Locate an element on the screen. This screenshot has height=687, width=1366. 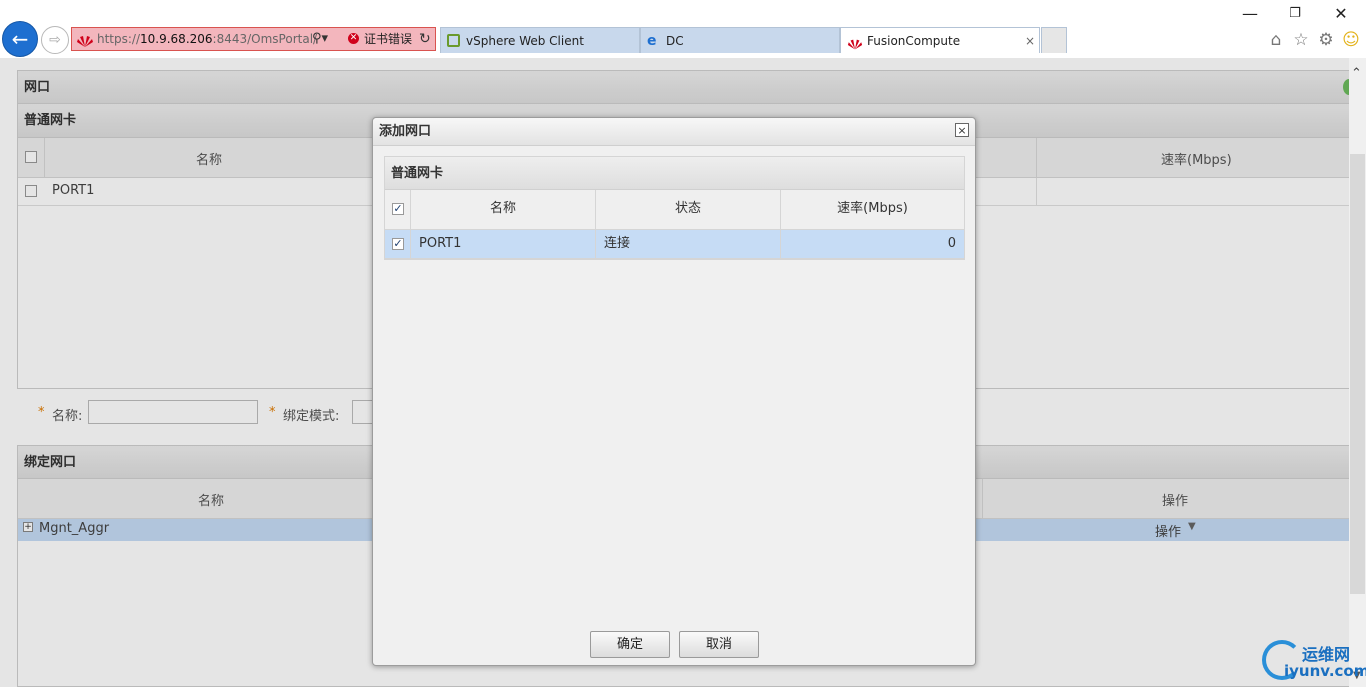
smiley-icon: ☺ is located at coordinates (1351, 40).